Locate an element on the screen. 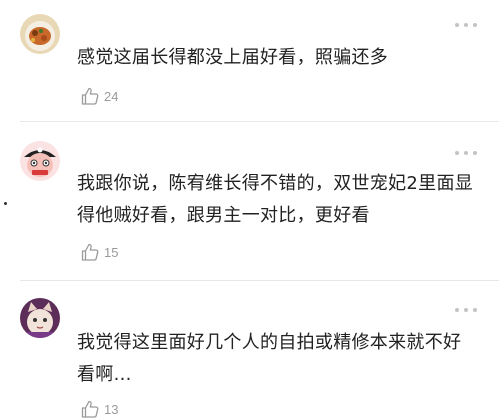 The image size is (499, 420). like-count: 24 is located at coordinates (111, 96).